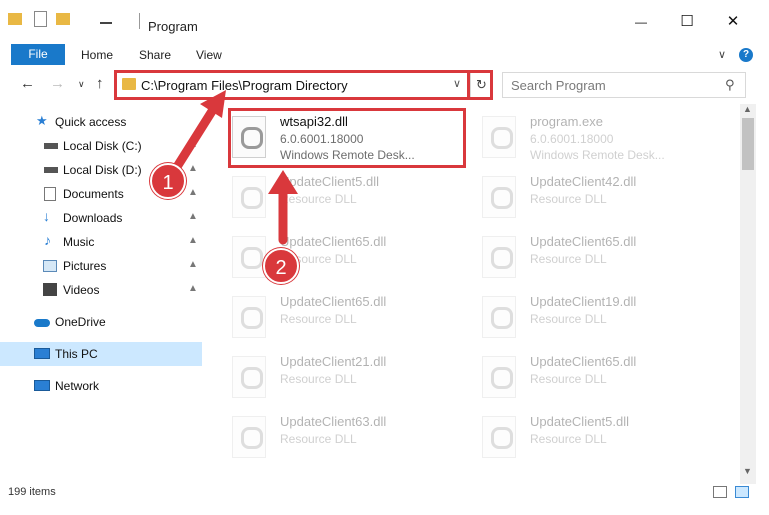  Describe the element at coordinates (101, 290) in the screenshot. I see `sidebar-item-videos: Videos ▲` at that location.